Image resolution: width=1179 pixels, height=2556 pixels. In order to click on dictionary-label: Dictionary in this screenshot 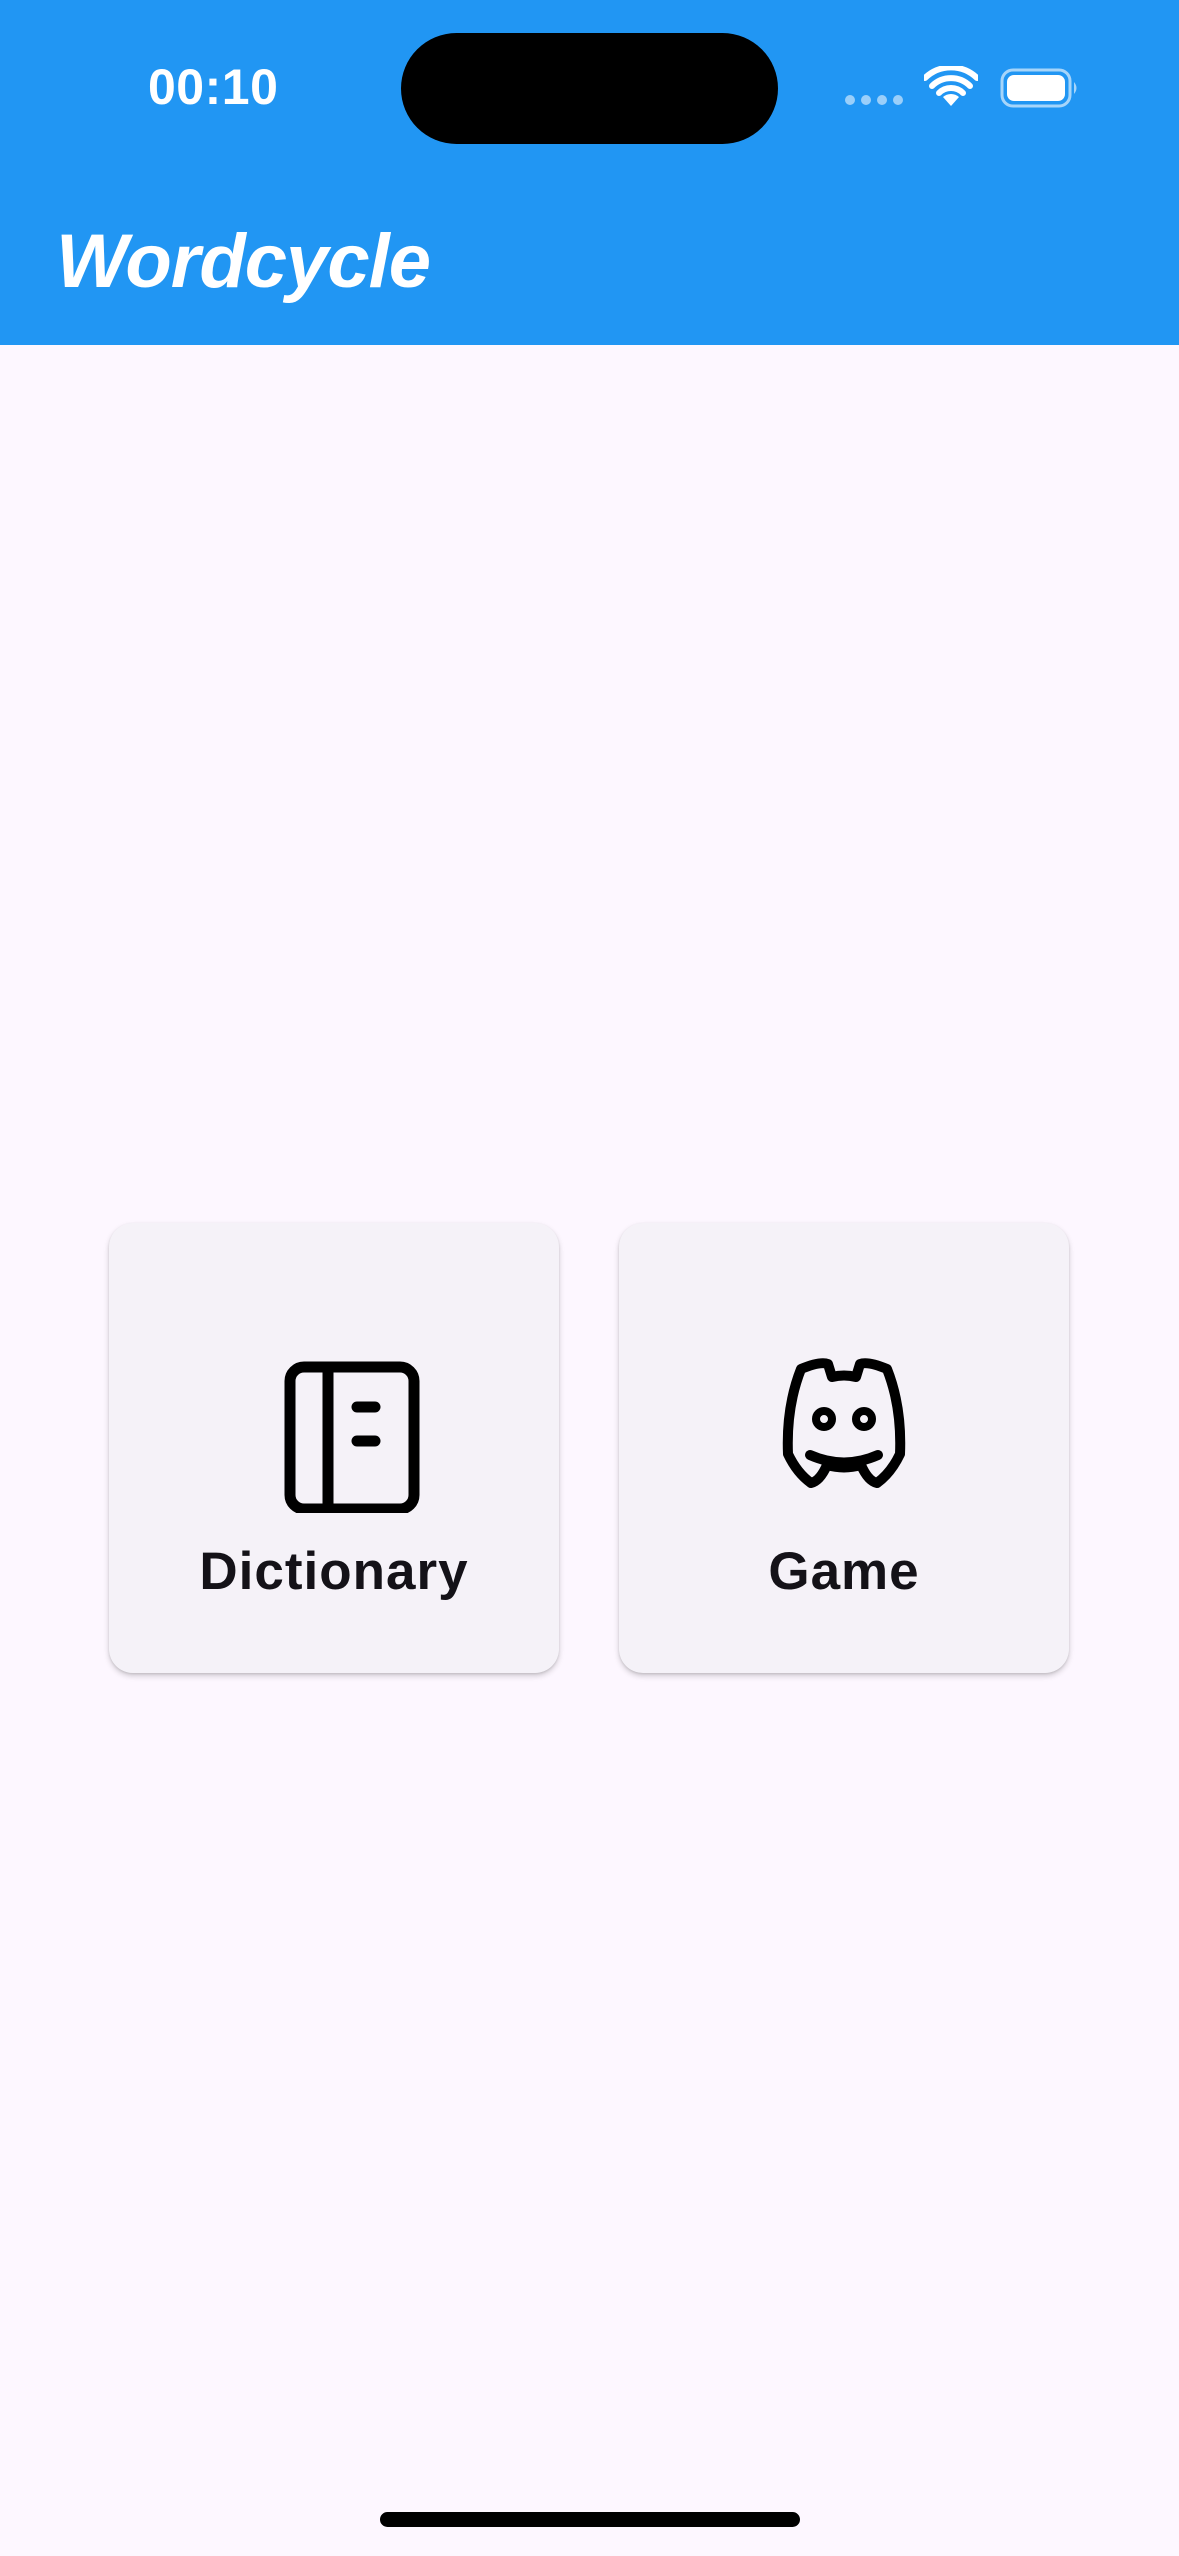, I will do `click(334, 1571)`.